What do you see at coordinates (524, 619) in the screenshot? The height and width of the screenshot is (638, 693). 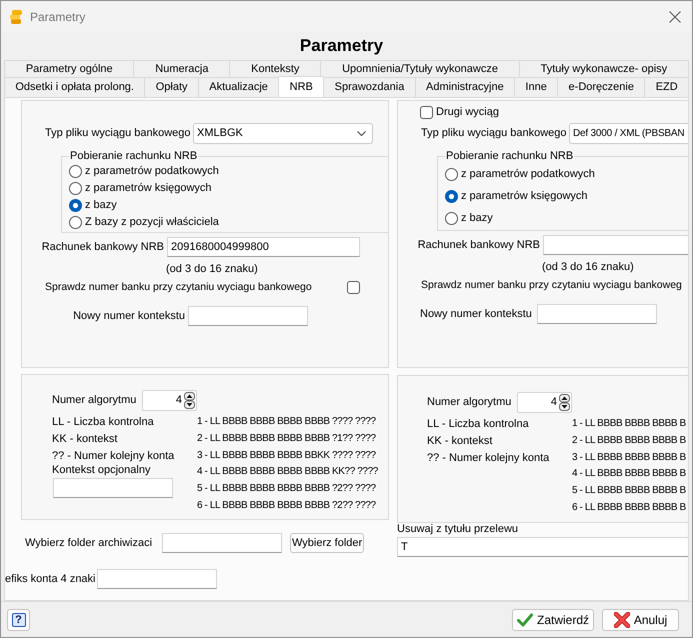 I see `check-icon` at bounding box center [524, 619].